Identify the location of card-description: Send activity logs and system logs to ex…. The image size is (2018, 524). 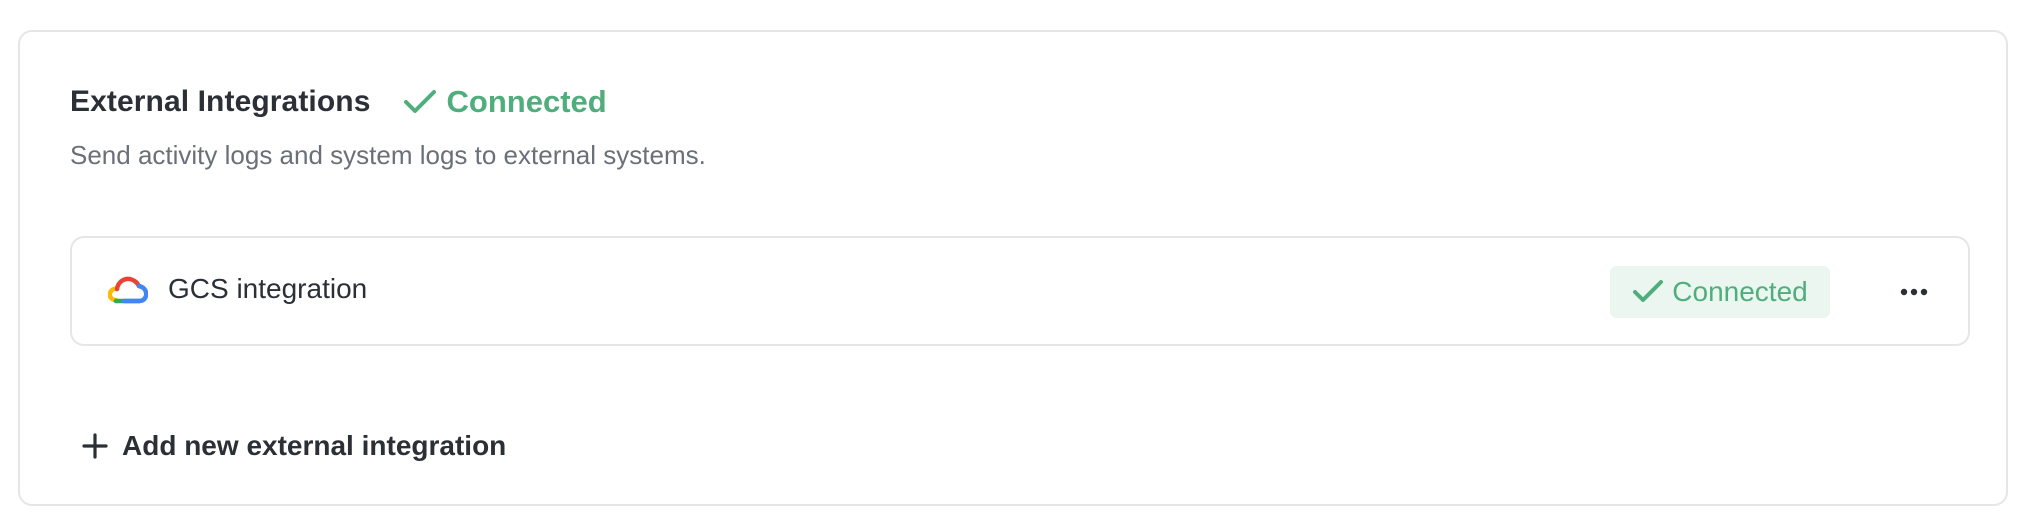
(388, 155).